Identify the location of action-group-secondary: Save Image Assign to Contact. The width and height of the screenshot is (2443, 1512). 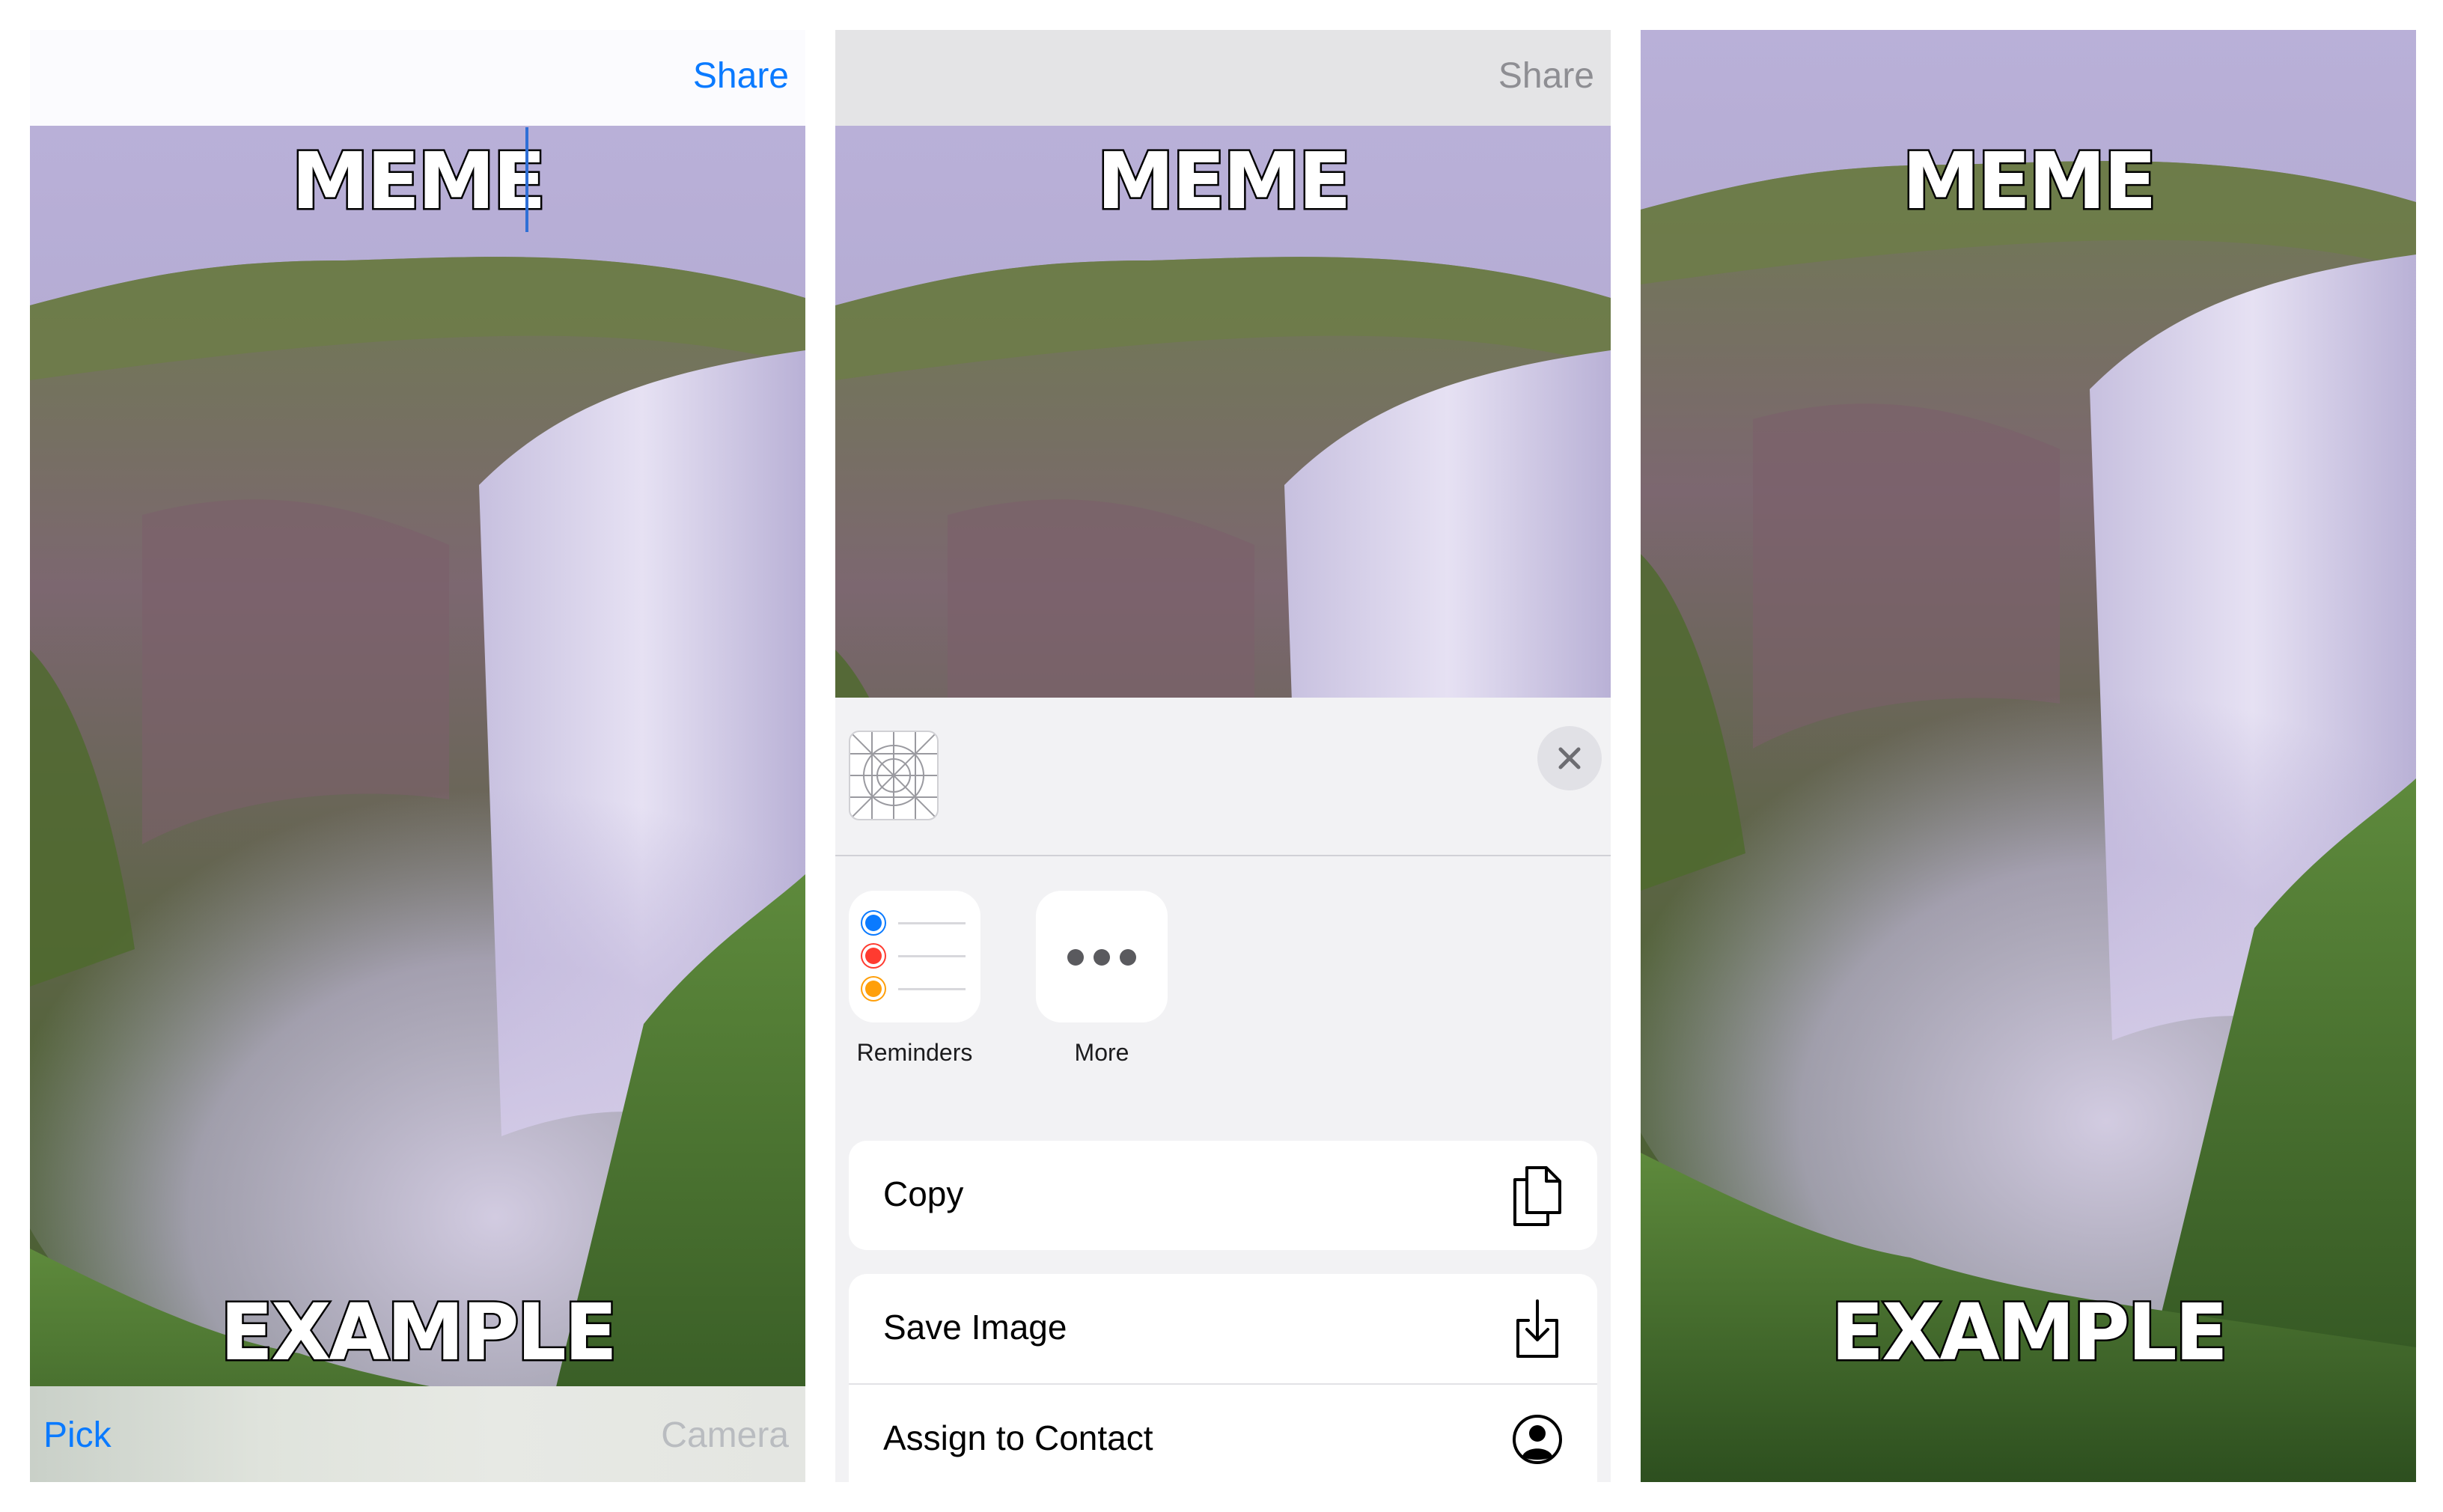
(1223, 1378).